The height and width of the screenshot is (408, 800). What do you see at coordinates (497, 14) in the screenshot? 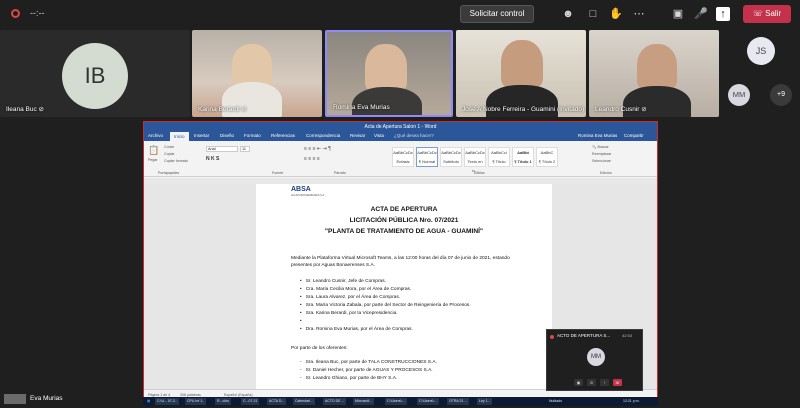
I see `request-control-button: Solicitar control` at bounding box center [497, 14].